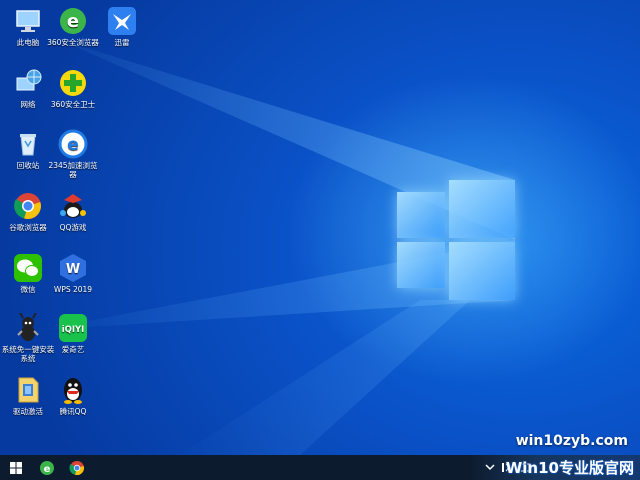 The width and height of the screenshot is (640, 480). What do you see at coordinates (28, 390) in the screenshot?
I see `driver-activate-icon` at bounding box center [28, 390].